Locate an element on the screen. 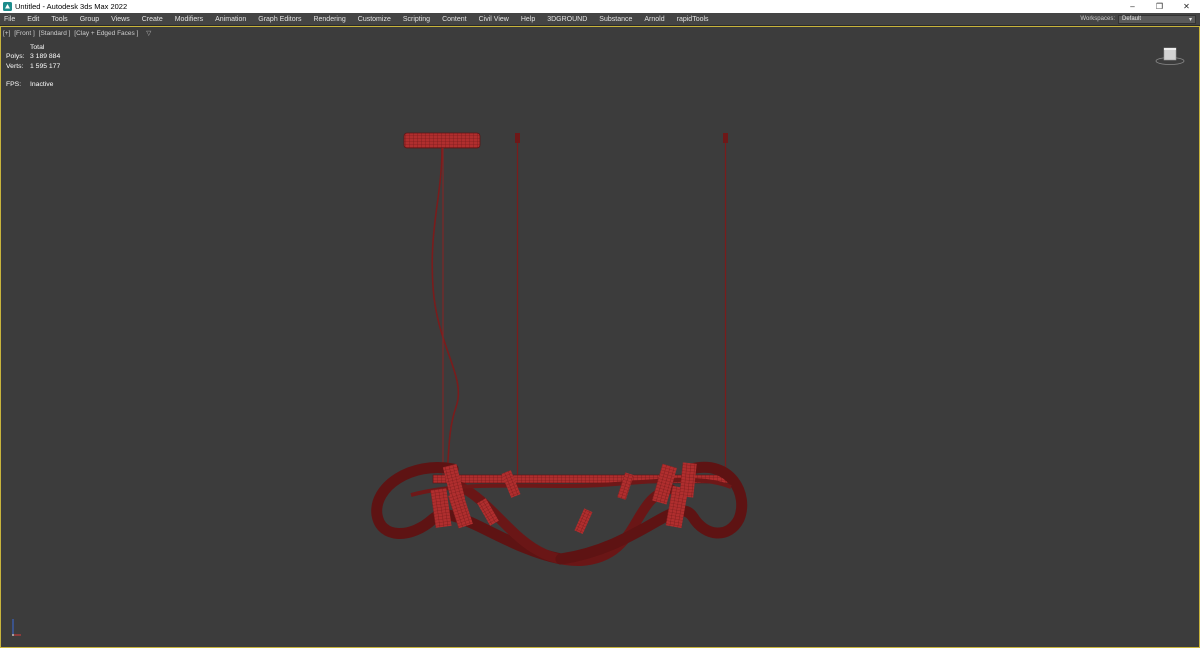 The height and width of the screenshot is (648, 1200). menu-civil-view: Civil View is located at coordinates (494, 19).